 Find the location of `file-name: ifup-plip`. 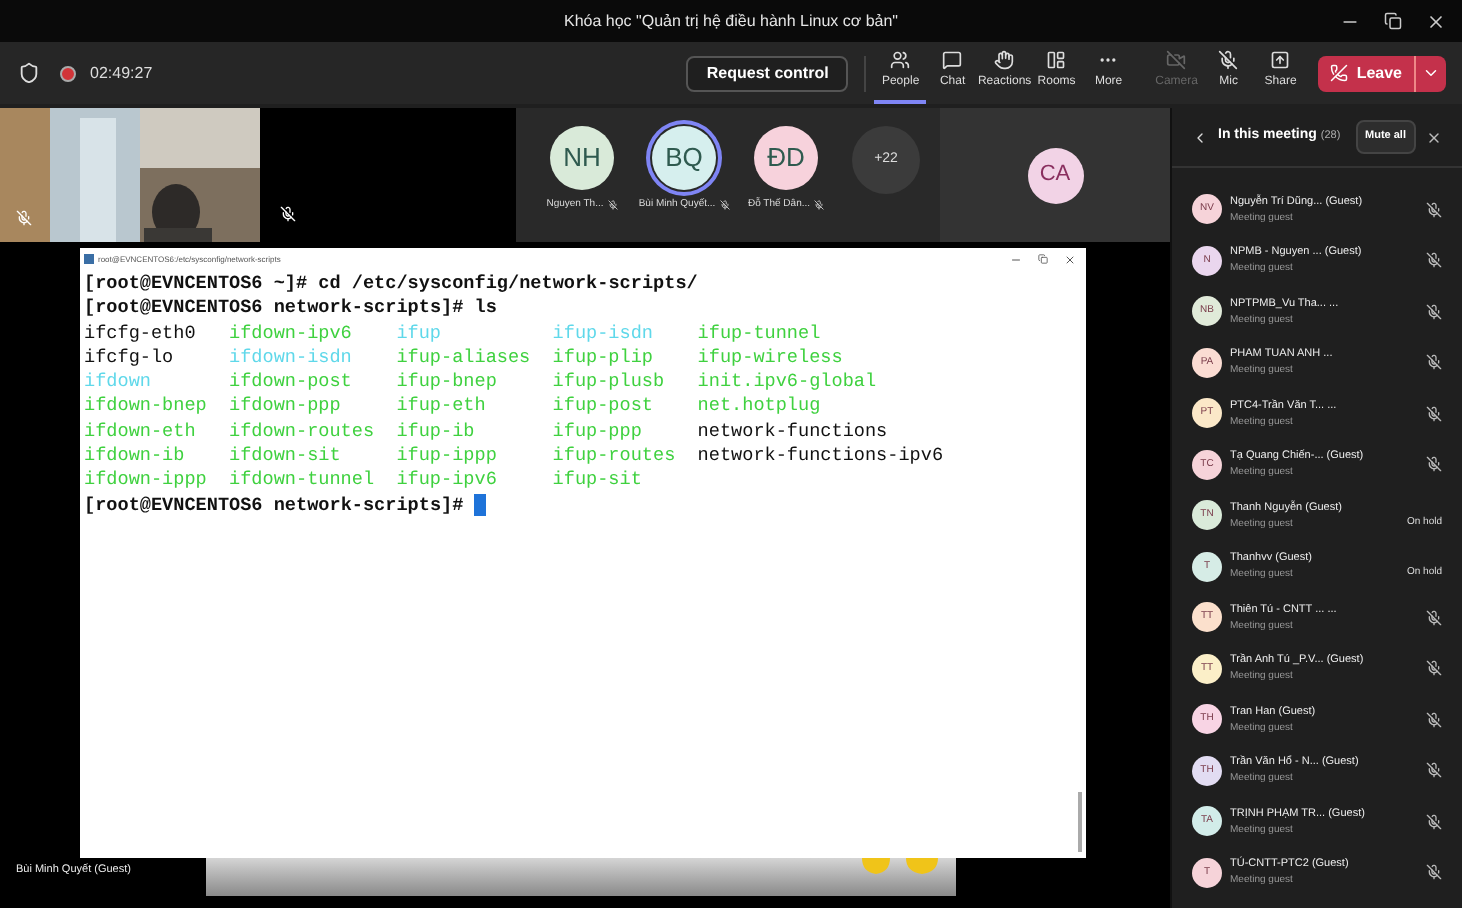

file-name: ifup-plip is located at coordinates (602, 358).